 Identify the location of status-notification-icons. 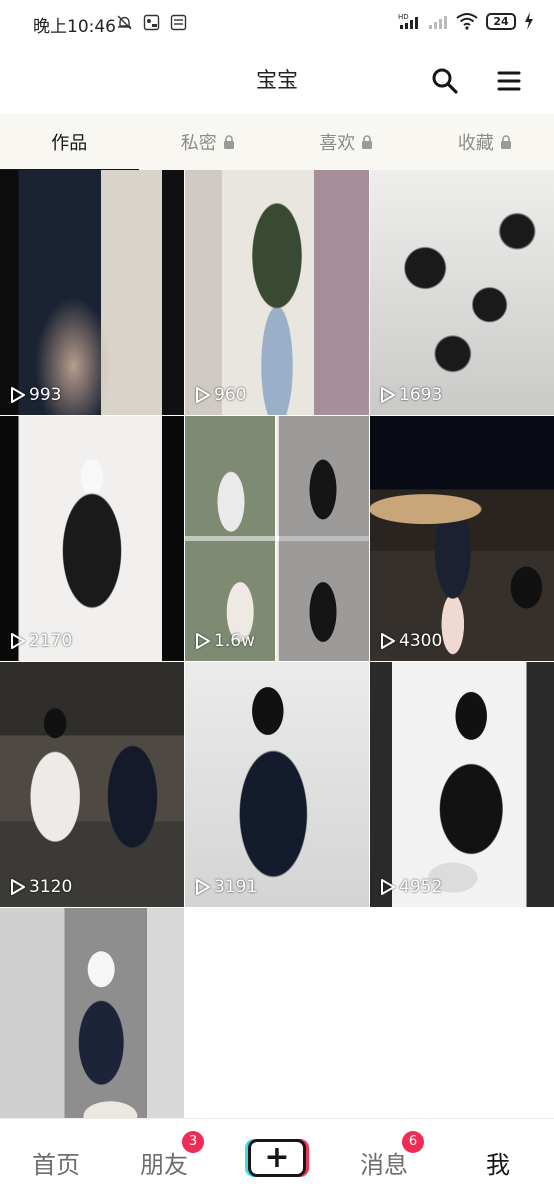
(151, 22).